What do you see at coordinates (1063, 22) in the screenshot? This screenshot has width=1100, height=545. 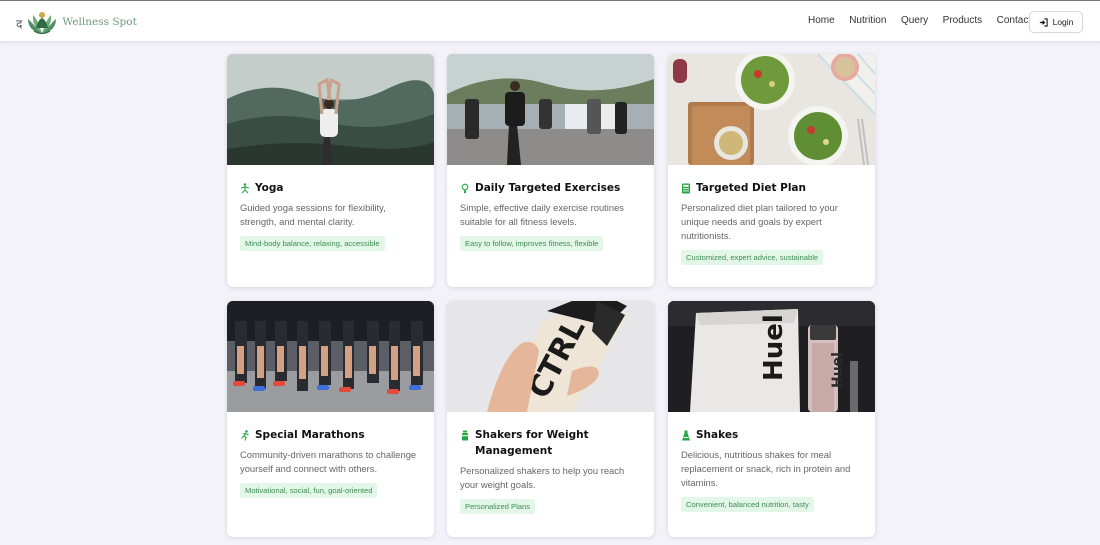 I see `login-label: Login` at bounding box center [1063, 22].